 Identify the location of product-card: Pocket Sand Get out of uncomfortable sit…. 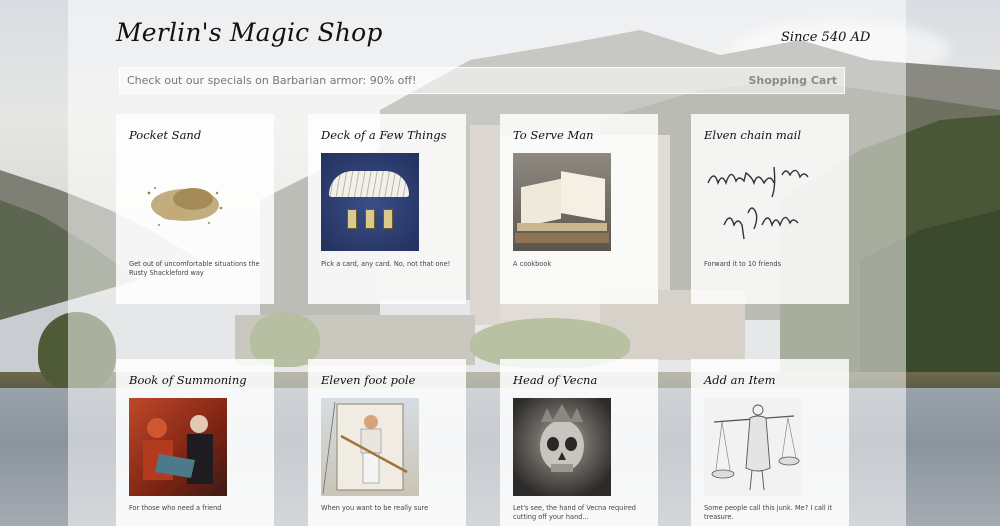
(195, 209).